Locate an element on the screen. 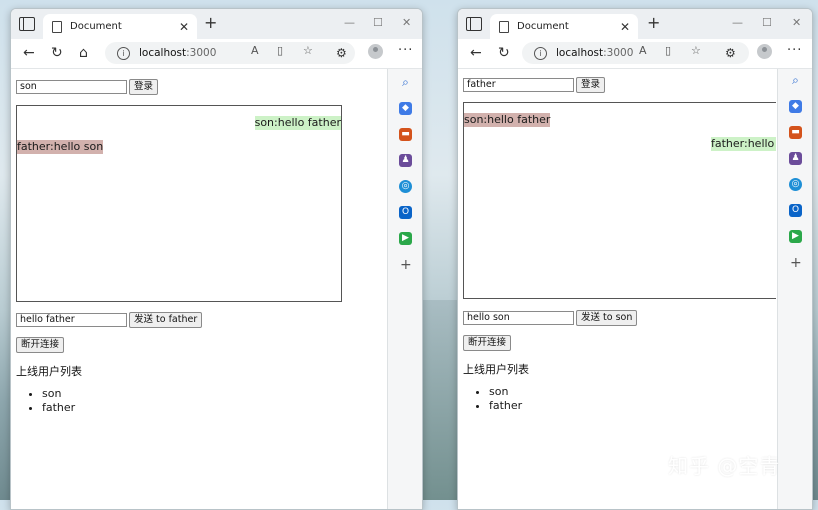  chat-box: son:hello father father:hello so is located at coordinates (619, 200).